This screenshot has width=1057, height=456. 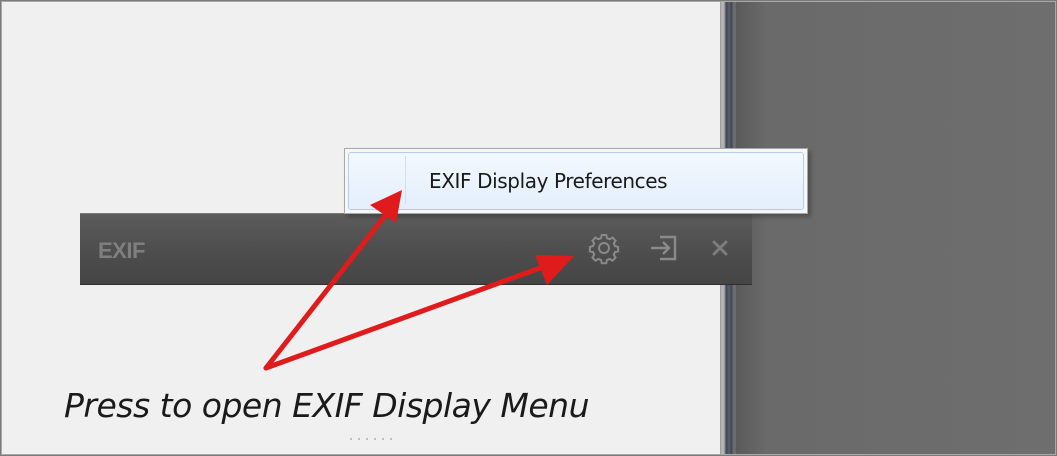 What do you see at coordinates (604, 248) in the screenshot?
I see `gear-icon` at bounding box center [604, 248].